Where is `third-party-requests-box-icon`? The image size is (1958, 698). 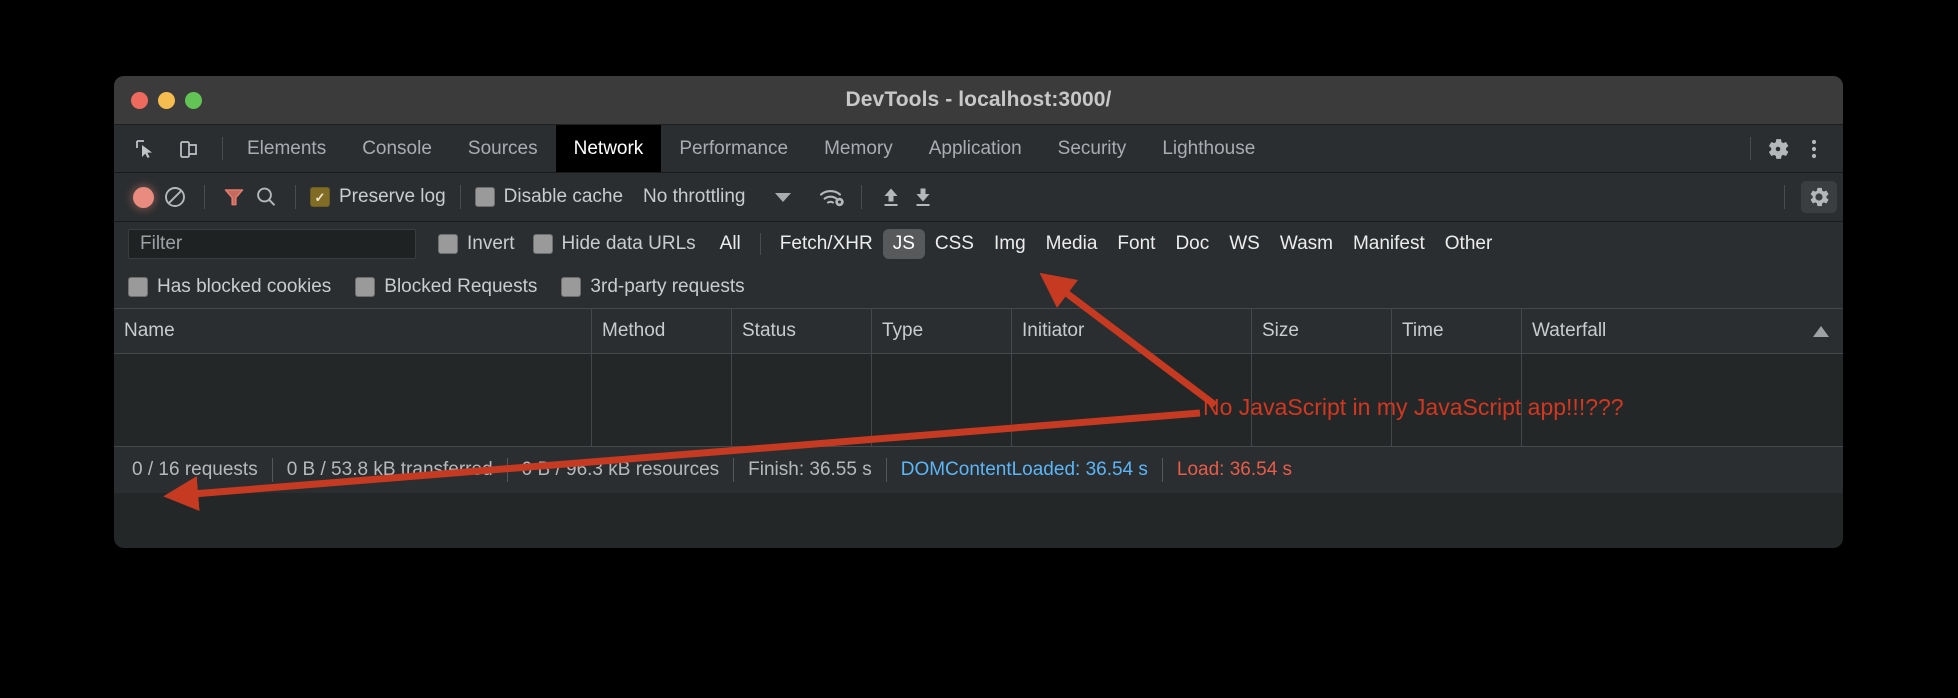
third-party-requests-box-icon is located at coordinates (571, 287).